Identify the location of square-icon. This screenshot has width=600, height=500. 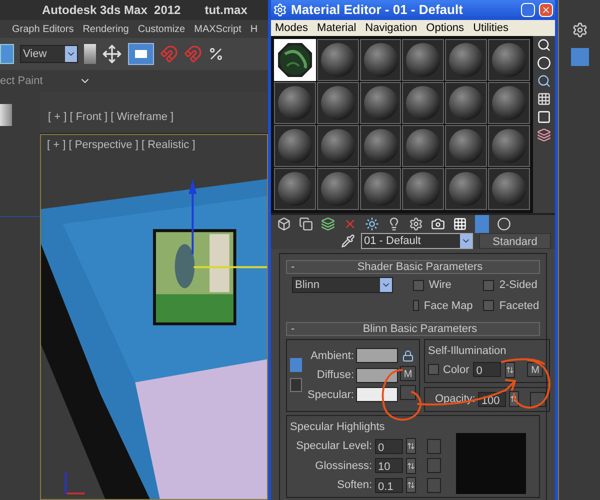
(544, 117).